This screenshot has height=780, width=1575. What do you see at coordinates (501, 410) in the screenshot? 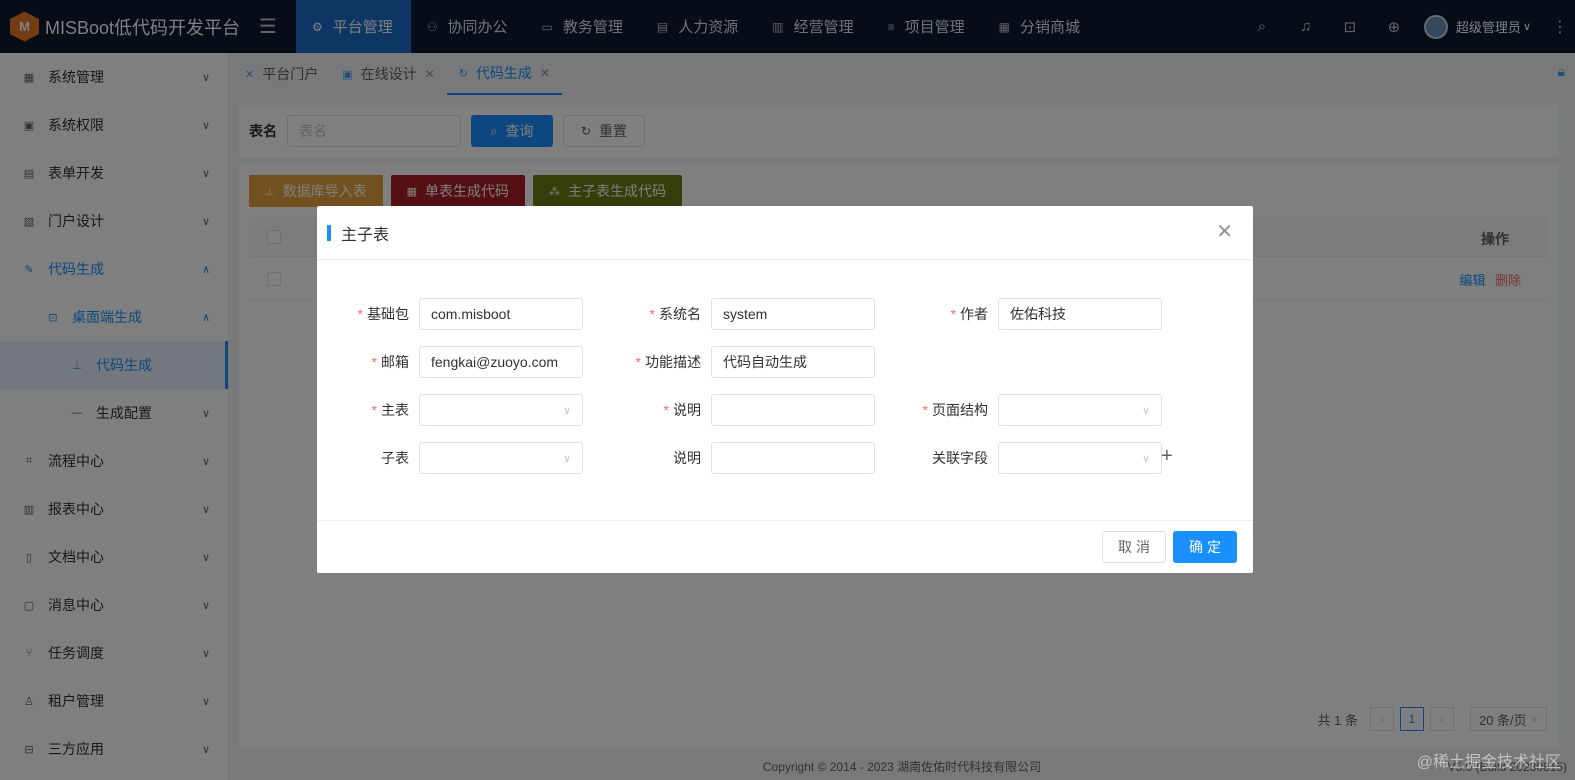
I see `master-table-select: ∨` at bounding box center [501, 410].